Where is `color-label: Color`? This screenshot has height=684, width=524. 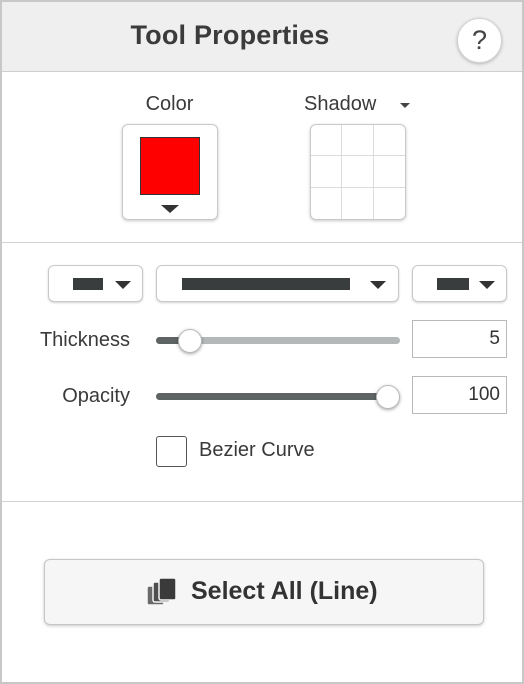 color-label: Color is located at coordinates (169, 104).